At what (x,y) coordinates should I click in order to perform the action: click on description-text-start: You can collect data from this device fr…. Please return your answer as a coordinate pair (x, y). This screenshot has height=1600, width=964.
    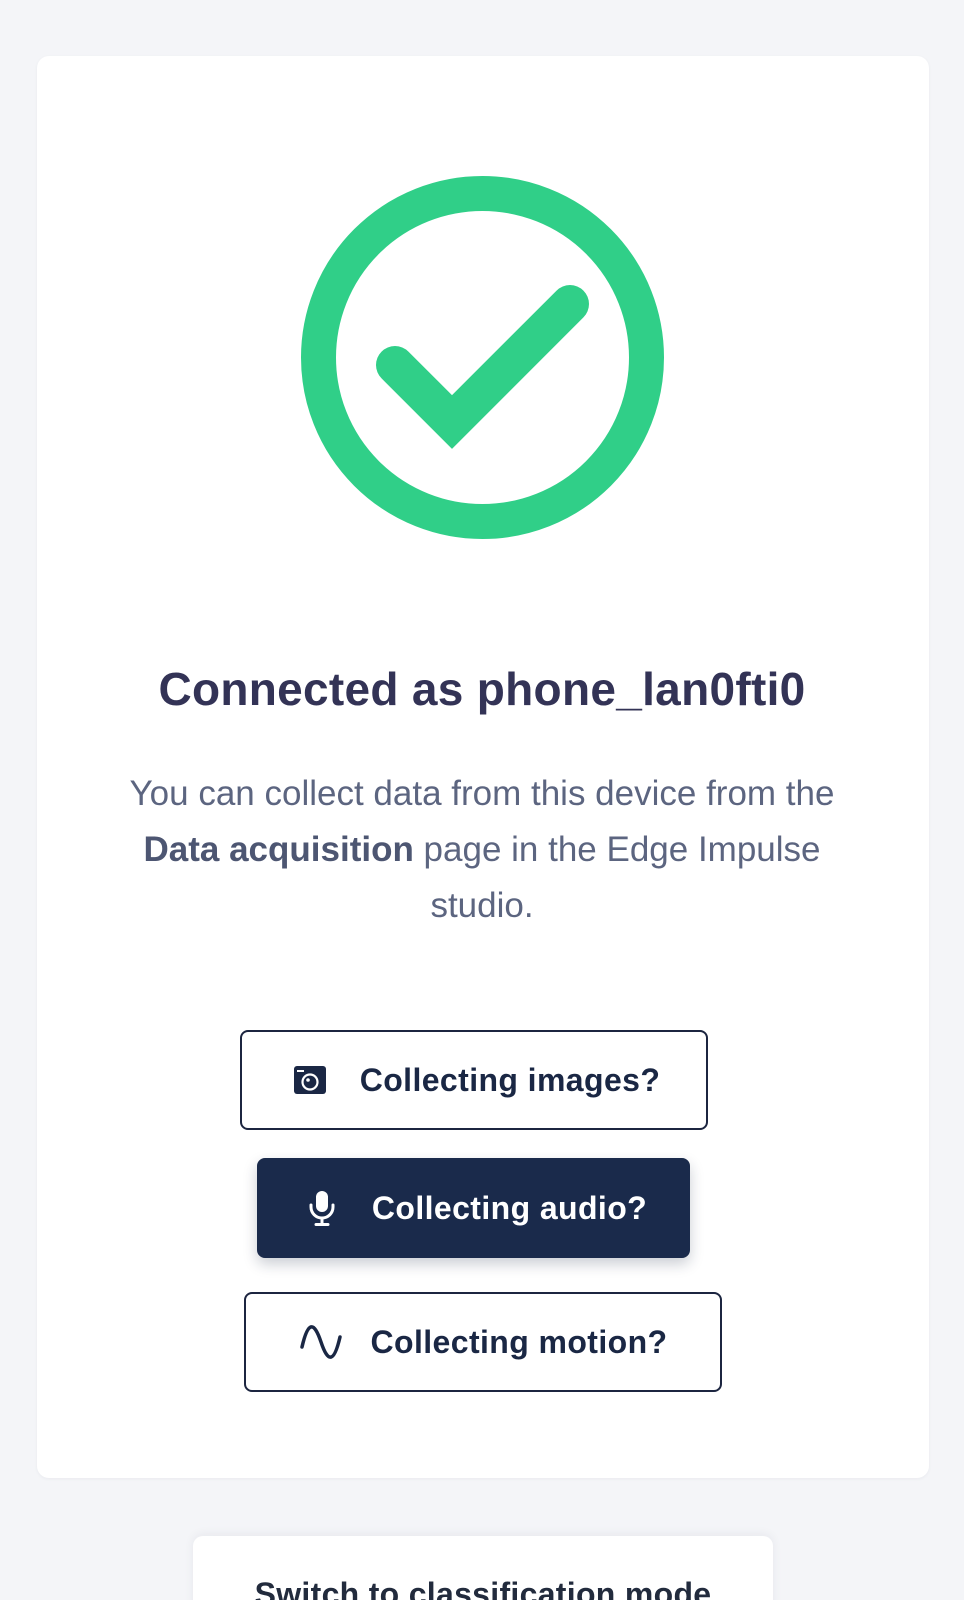
    Looking at the image, I should click on (482, 793).